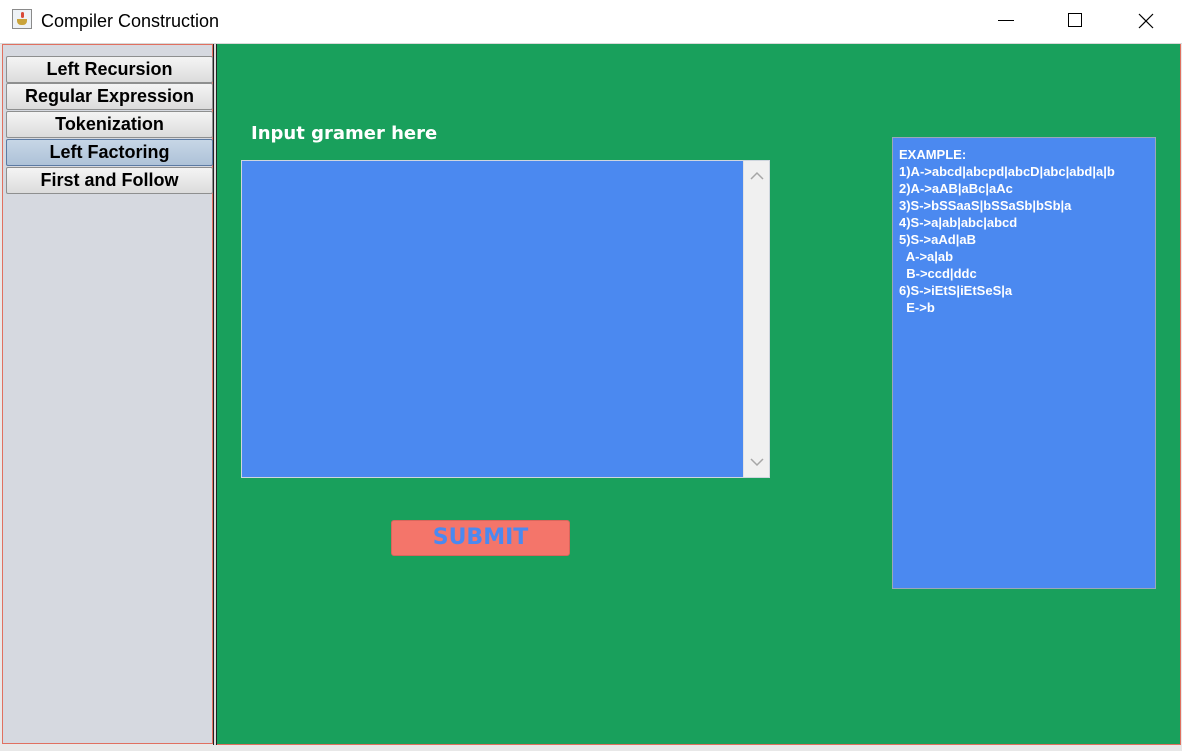  I want to click on tab-left-factoring: Left Factoring, so click(109, 152).